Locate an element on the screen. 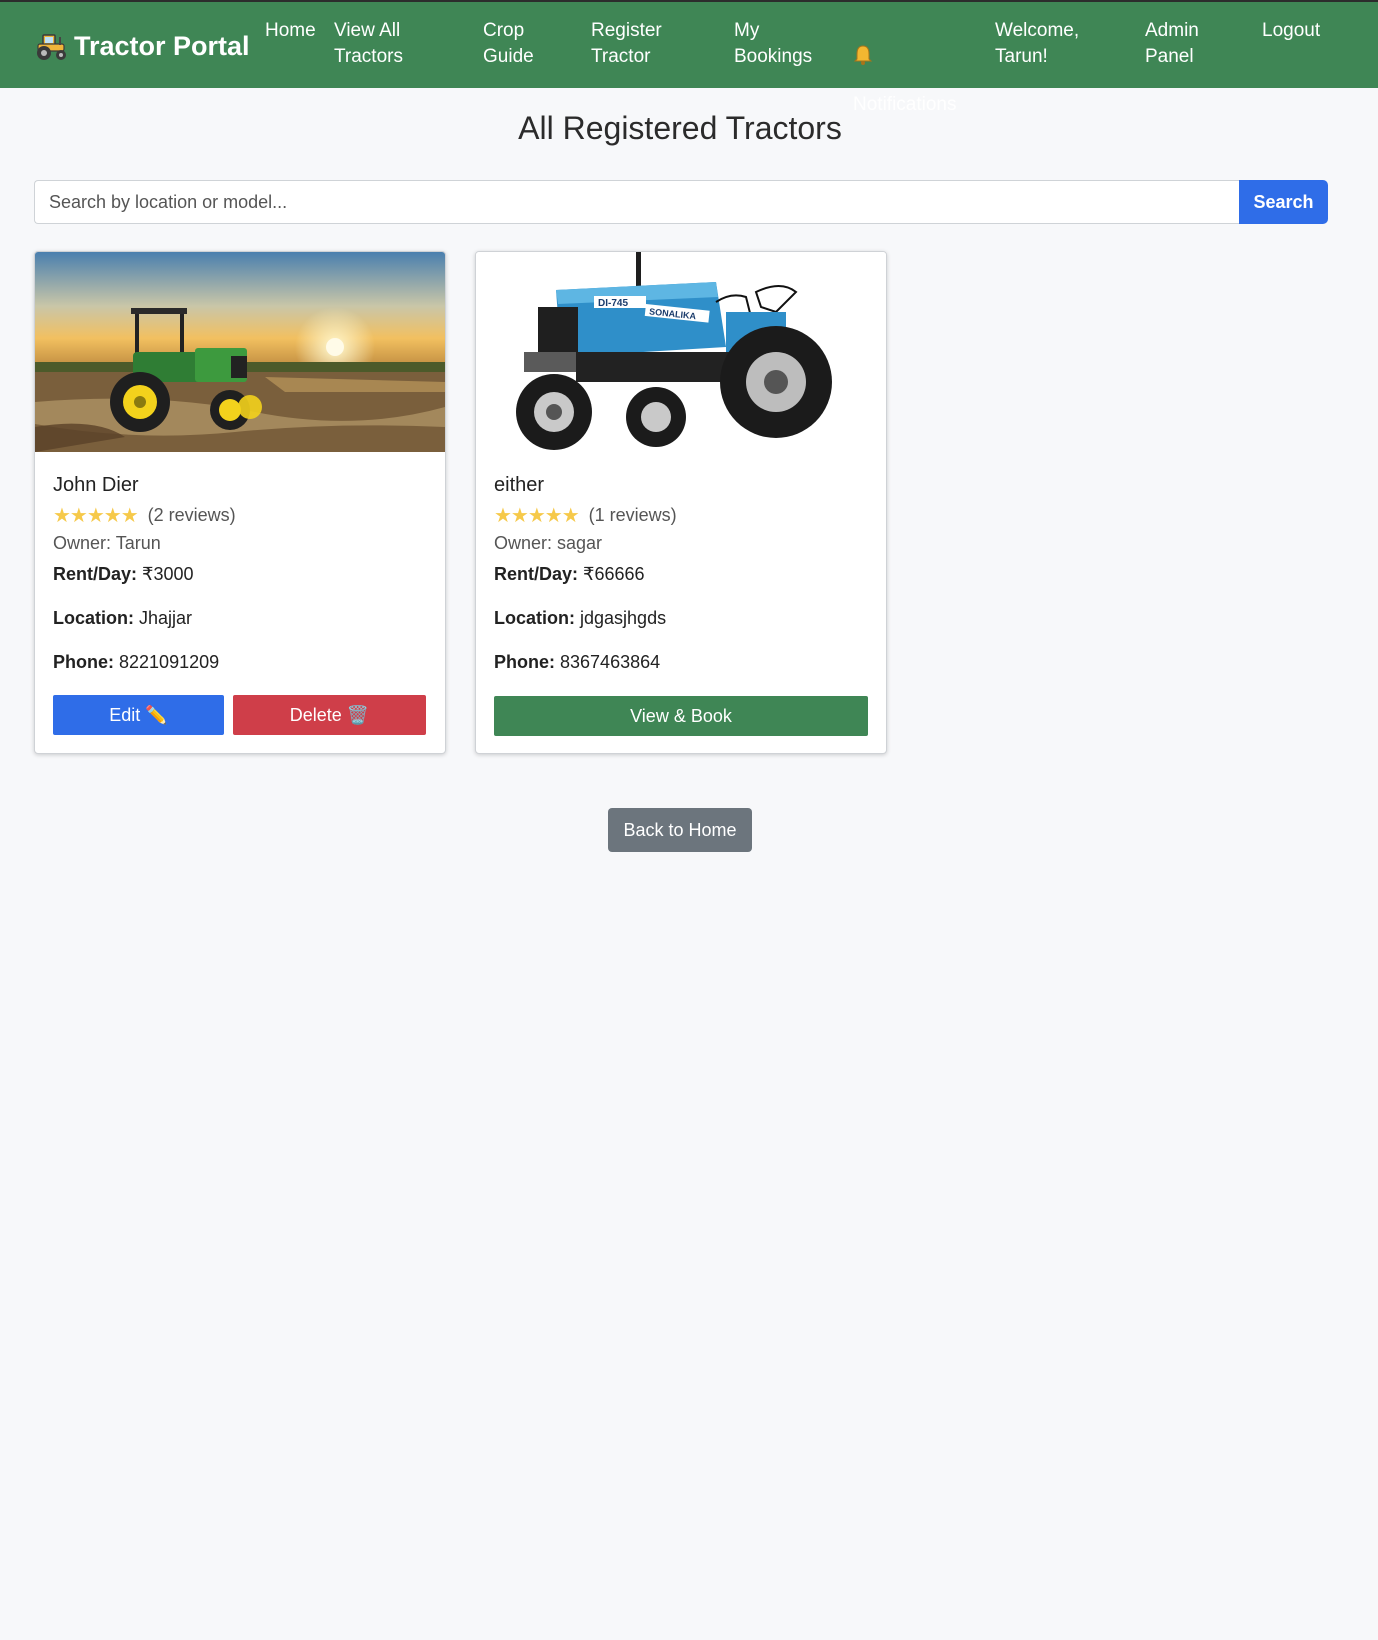 The width and height of the screenshot is (1378, 1640). tractor-name: John Dier is located at coordinates (96, 485).